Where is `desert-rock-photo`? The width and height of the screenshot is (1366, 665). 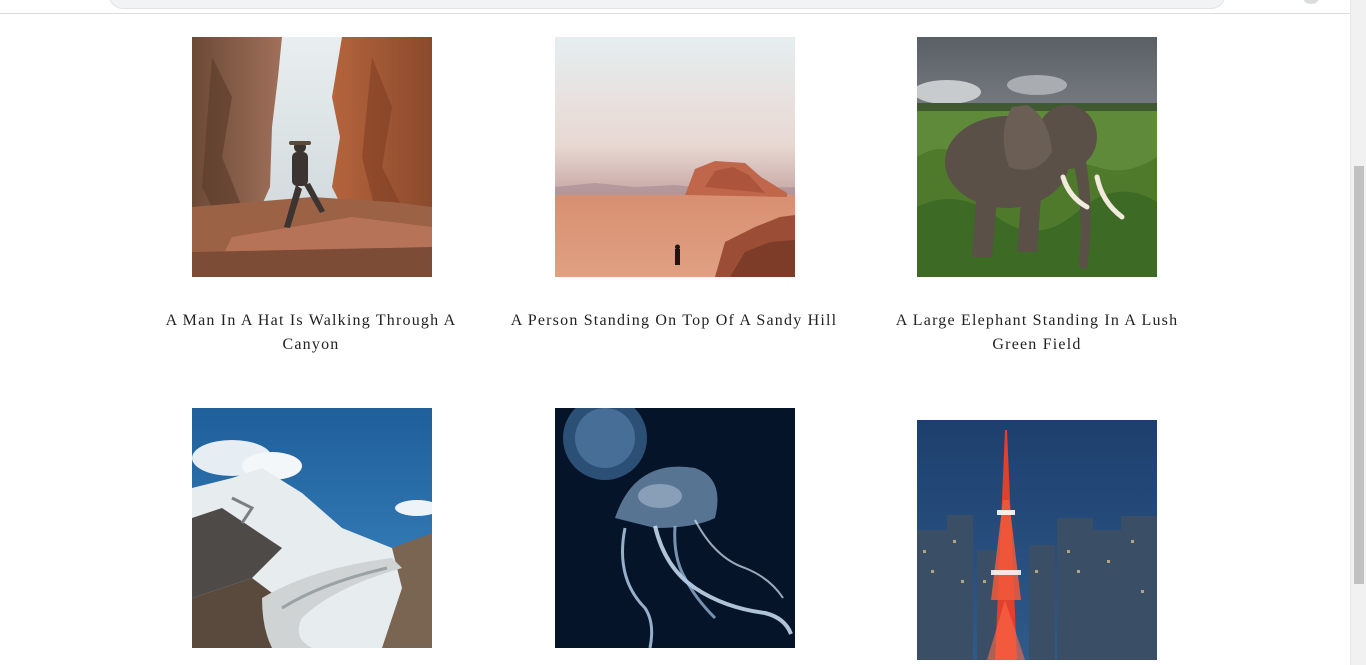 desert-rock-photo is located at coordinates (675, 157).